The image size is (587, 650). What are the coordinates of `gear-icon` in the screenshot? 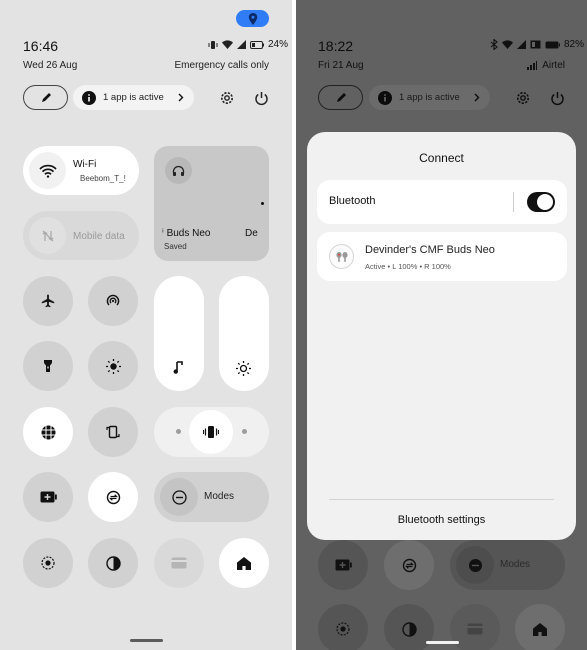 It's located at (523, 98).